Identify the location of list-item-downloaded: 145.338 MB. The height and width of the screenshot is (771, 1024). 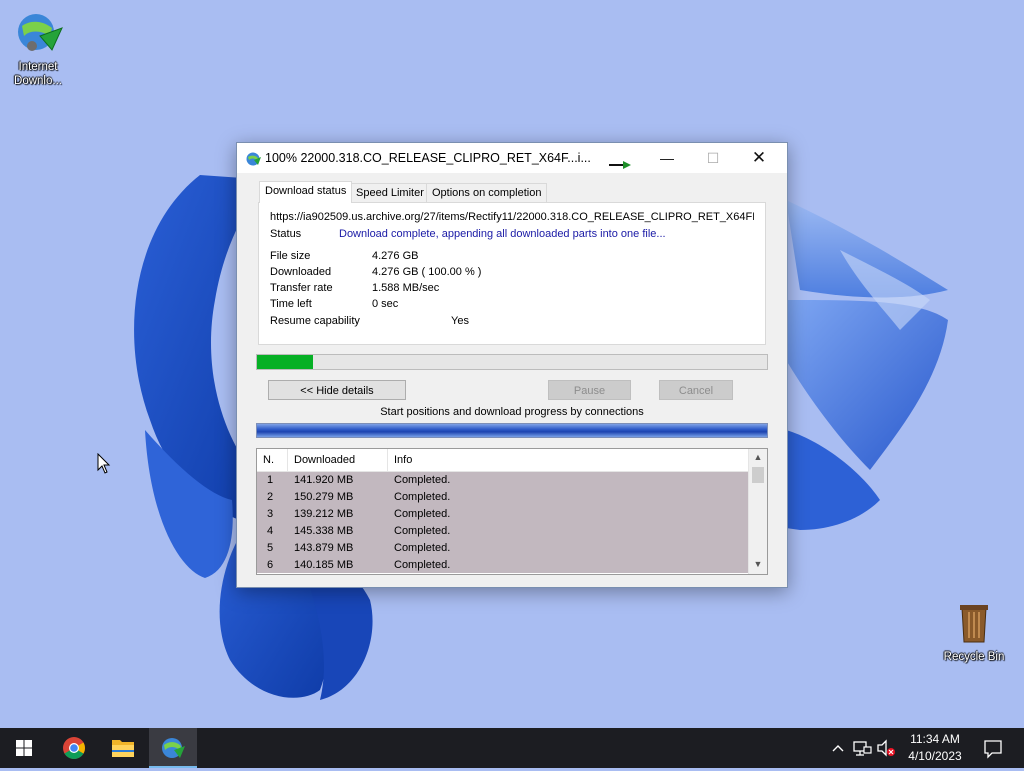
(324, 531).